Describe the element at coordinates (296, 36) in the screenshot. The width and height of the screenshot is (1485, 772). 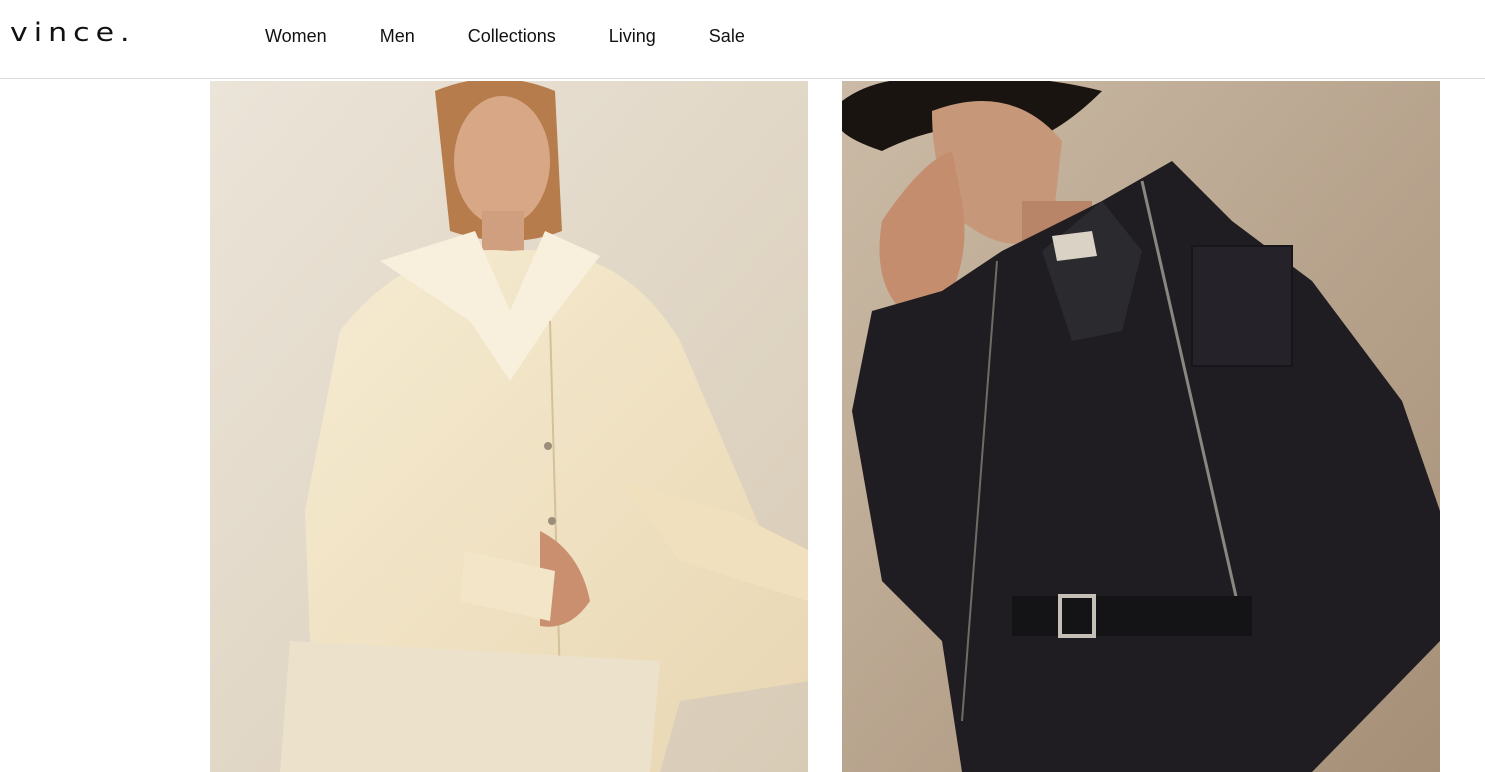
I see `nav-item-women: Women` at that location.